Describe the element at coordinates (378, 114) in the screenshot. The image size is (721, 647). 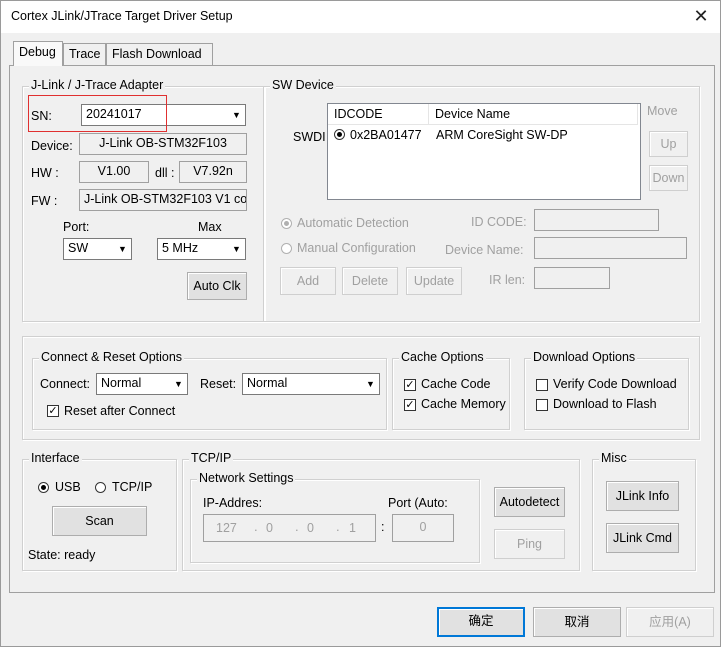
I see `column-header-idcode: IDCODE` at that location.